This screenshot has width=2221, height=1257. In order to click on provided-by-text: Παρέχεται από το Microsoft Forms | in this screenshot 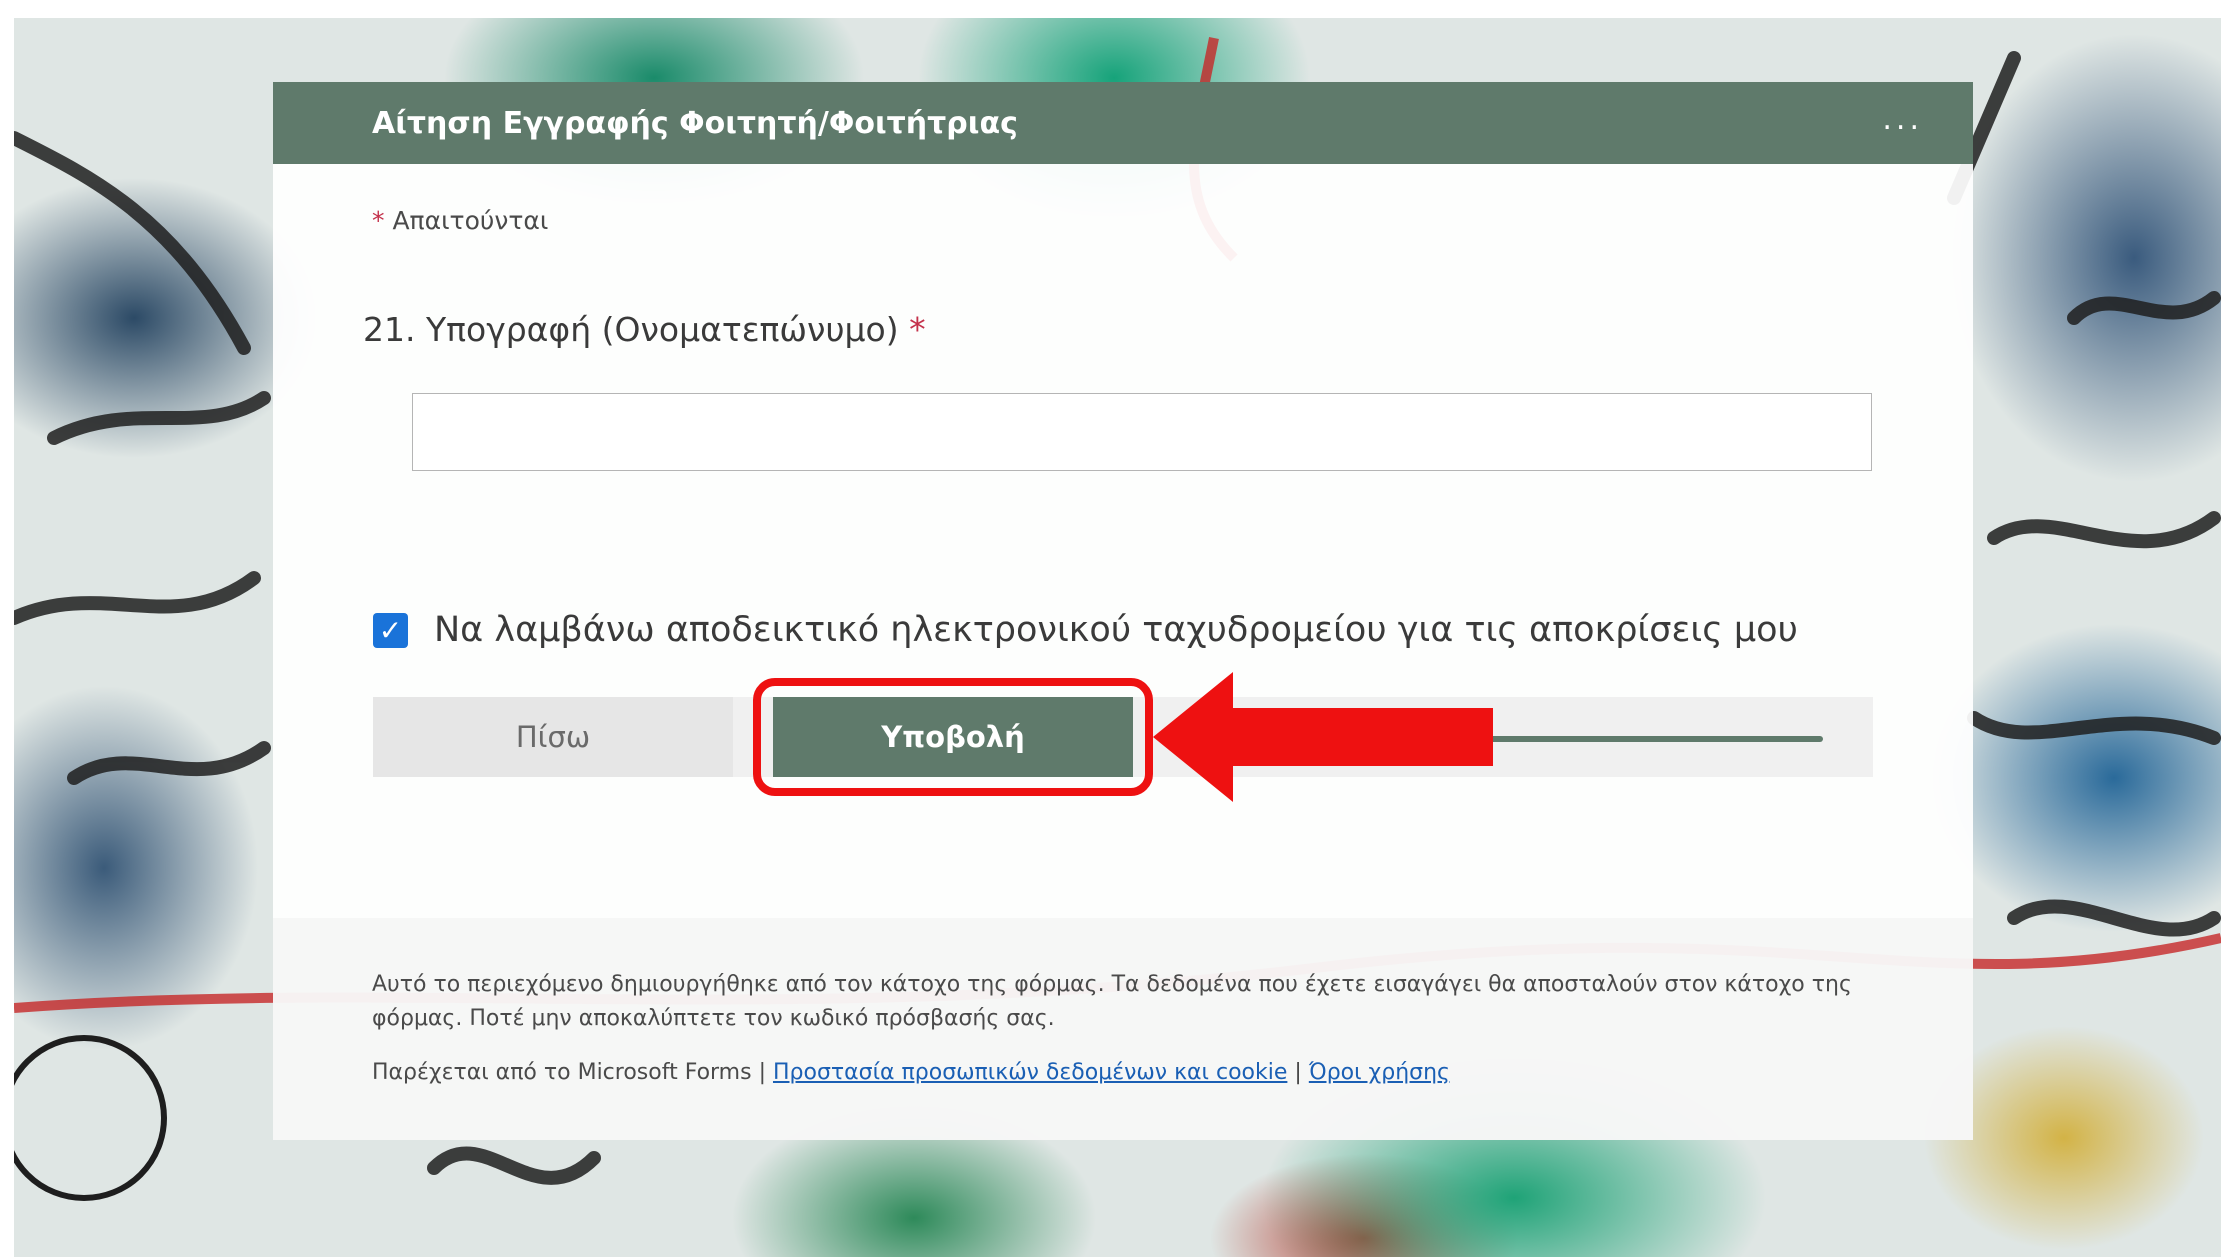, I will do `click(569, 1072)`.